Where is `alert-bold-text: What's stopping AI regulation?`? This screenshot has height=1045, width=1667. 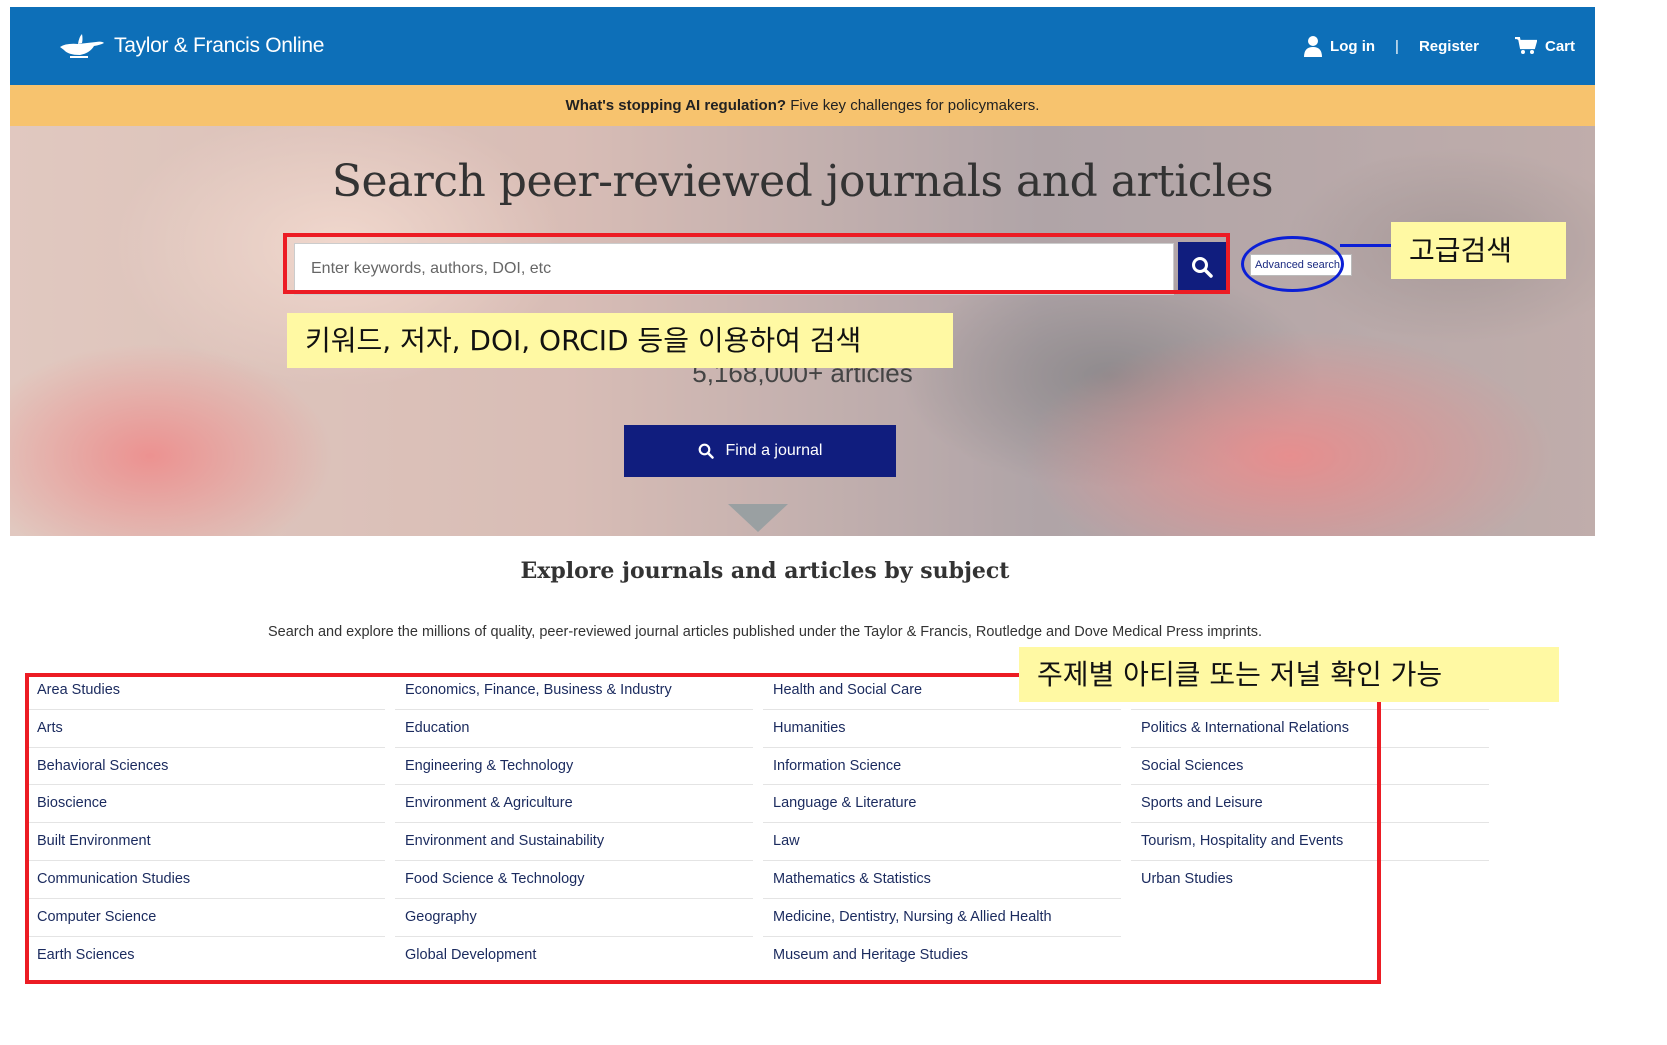 alert-bold-text: What's stopping AI regulation? is located at coordinates (676, 105).